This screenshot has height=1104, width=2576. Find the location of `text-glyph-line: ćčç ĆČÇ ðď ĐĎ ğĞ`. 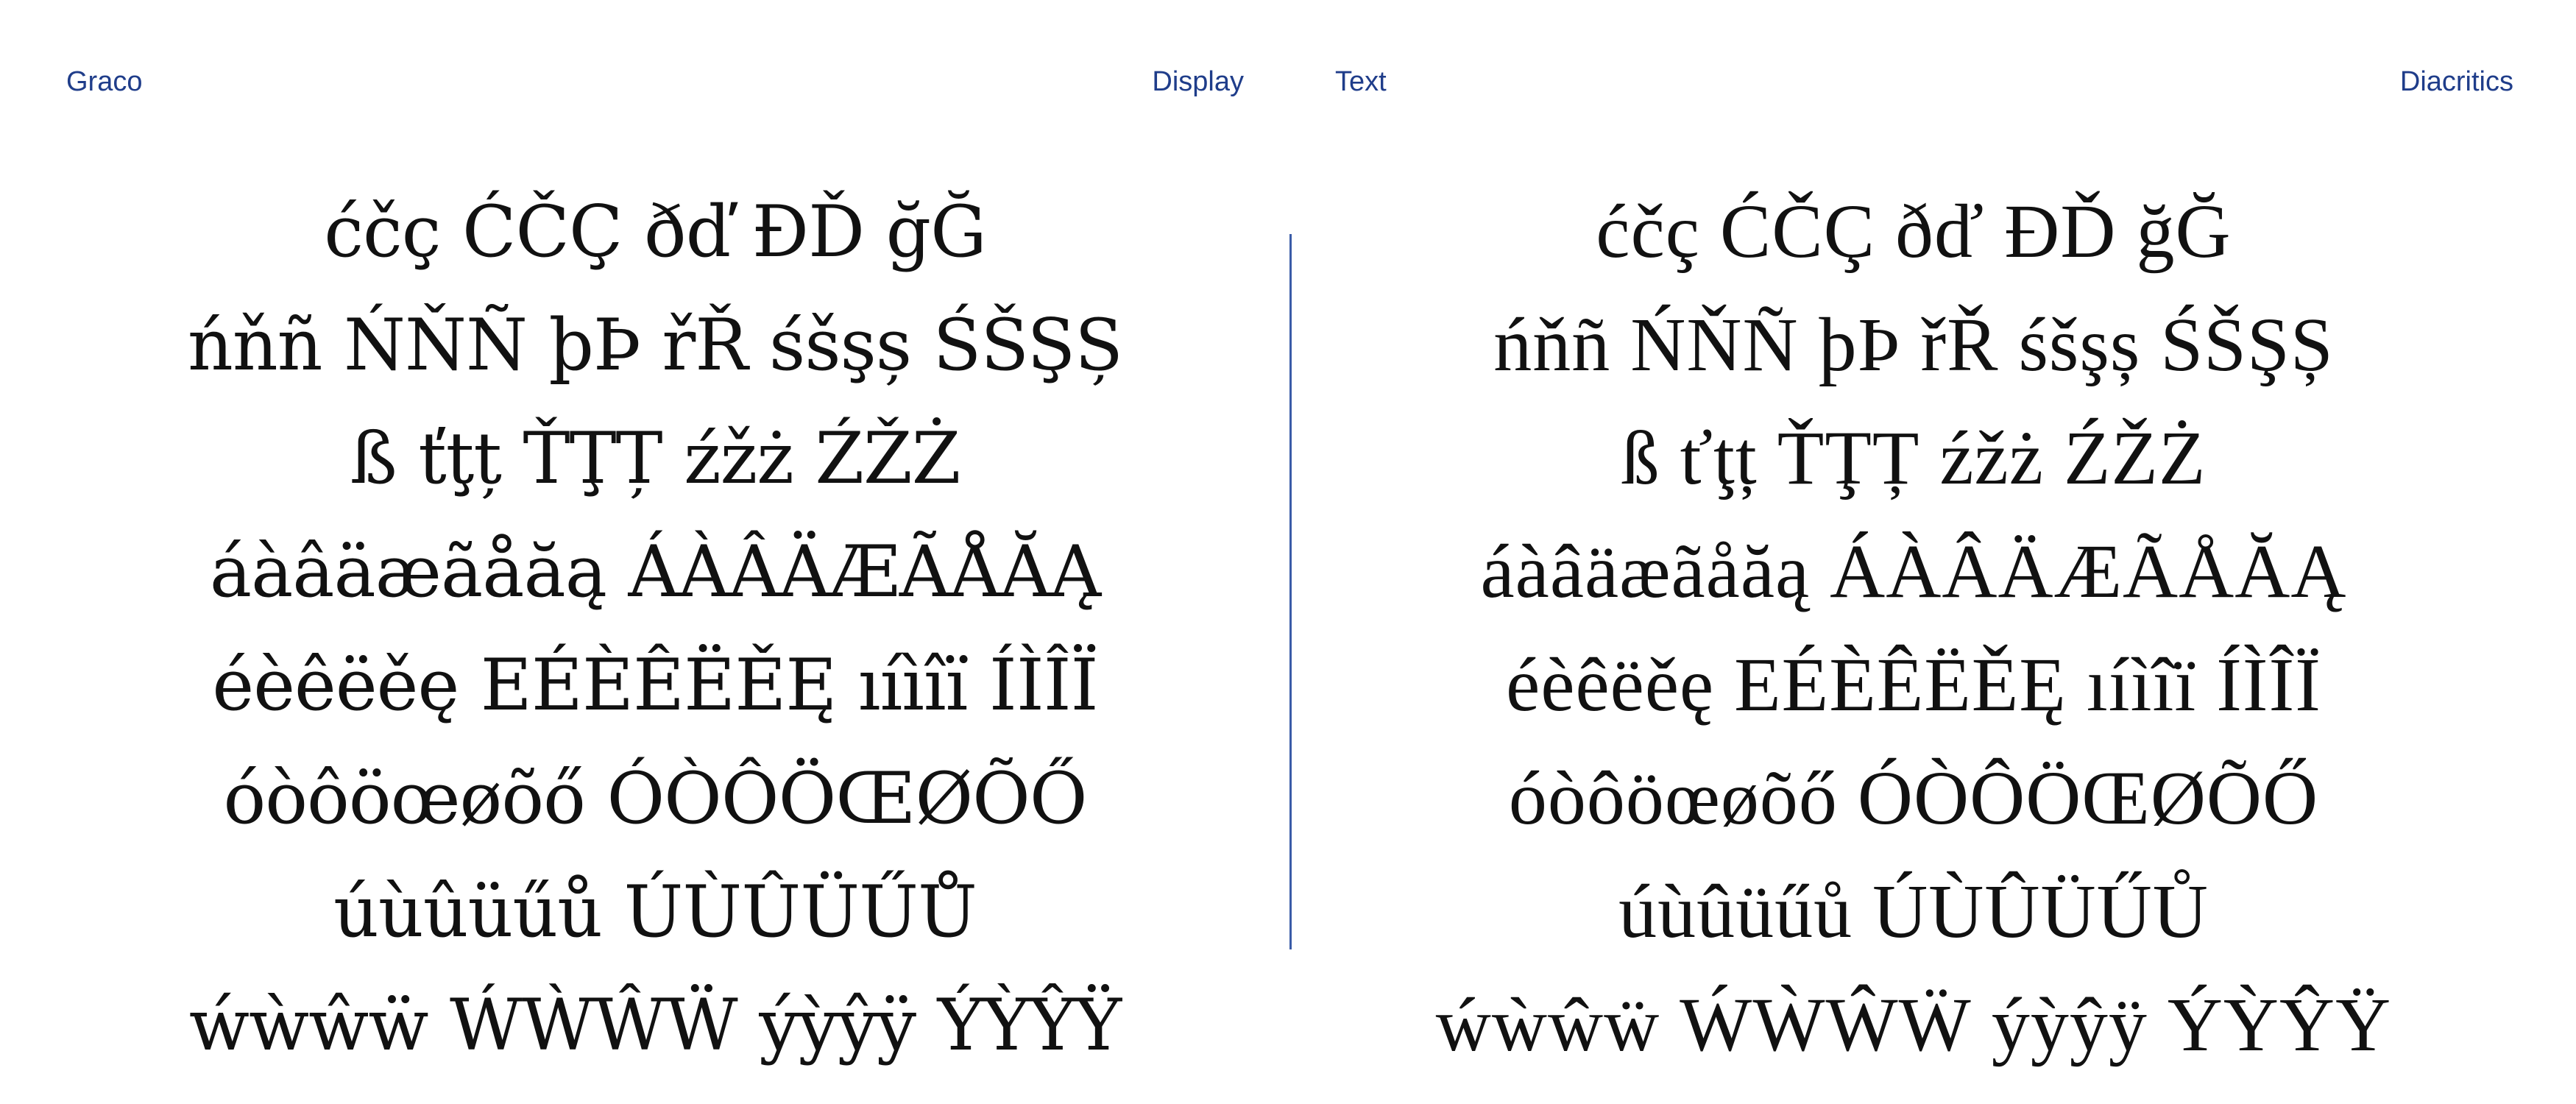

text-glyph-line: ćčç ĆČÇ ðď ĐĎ ğĞ is located at coordinates (1914, 231).